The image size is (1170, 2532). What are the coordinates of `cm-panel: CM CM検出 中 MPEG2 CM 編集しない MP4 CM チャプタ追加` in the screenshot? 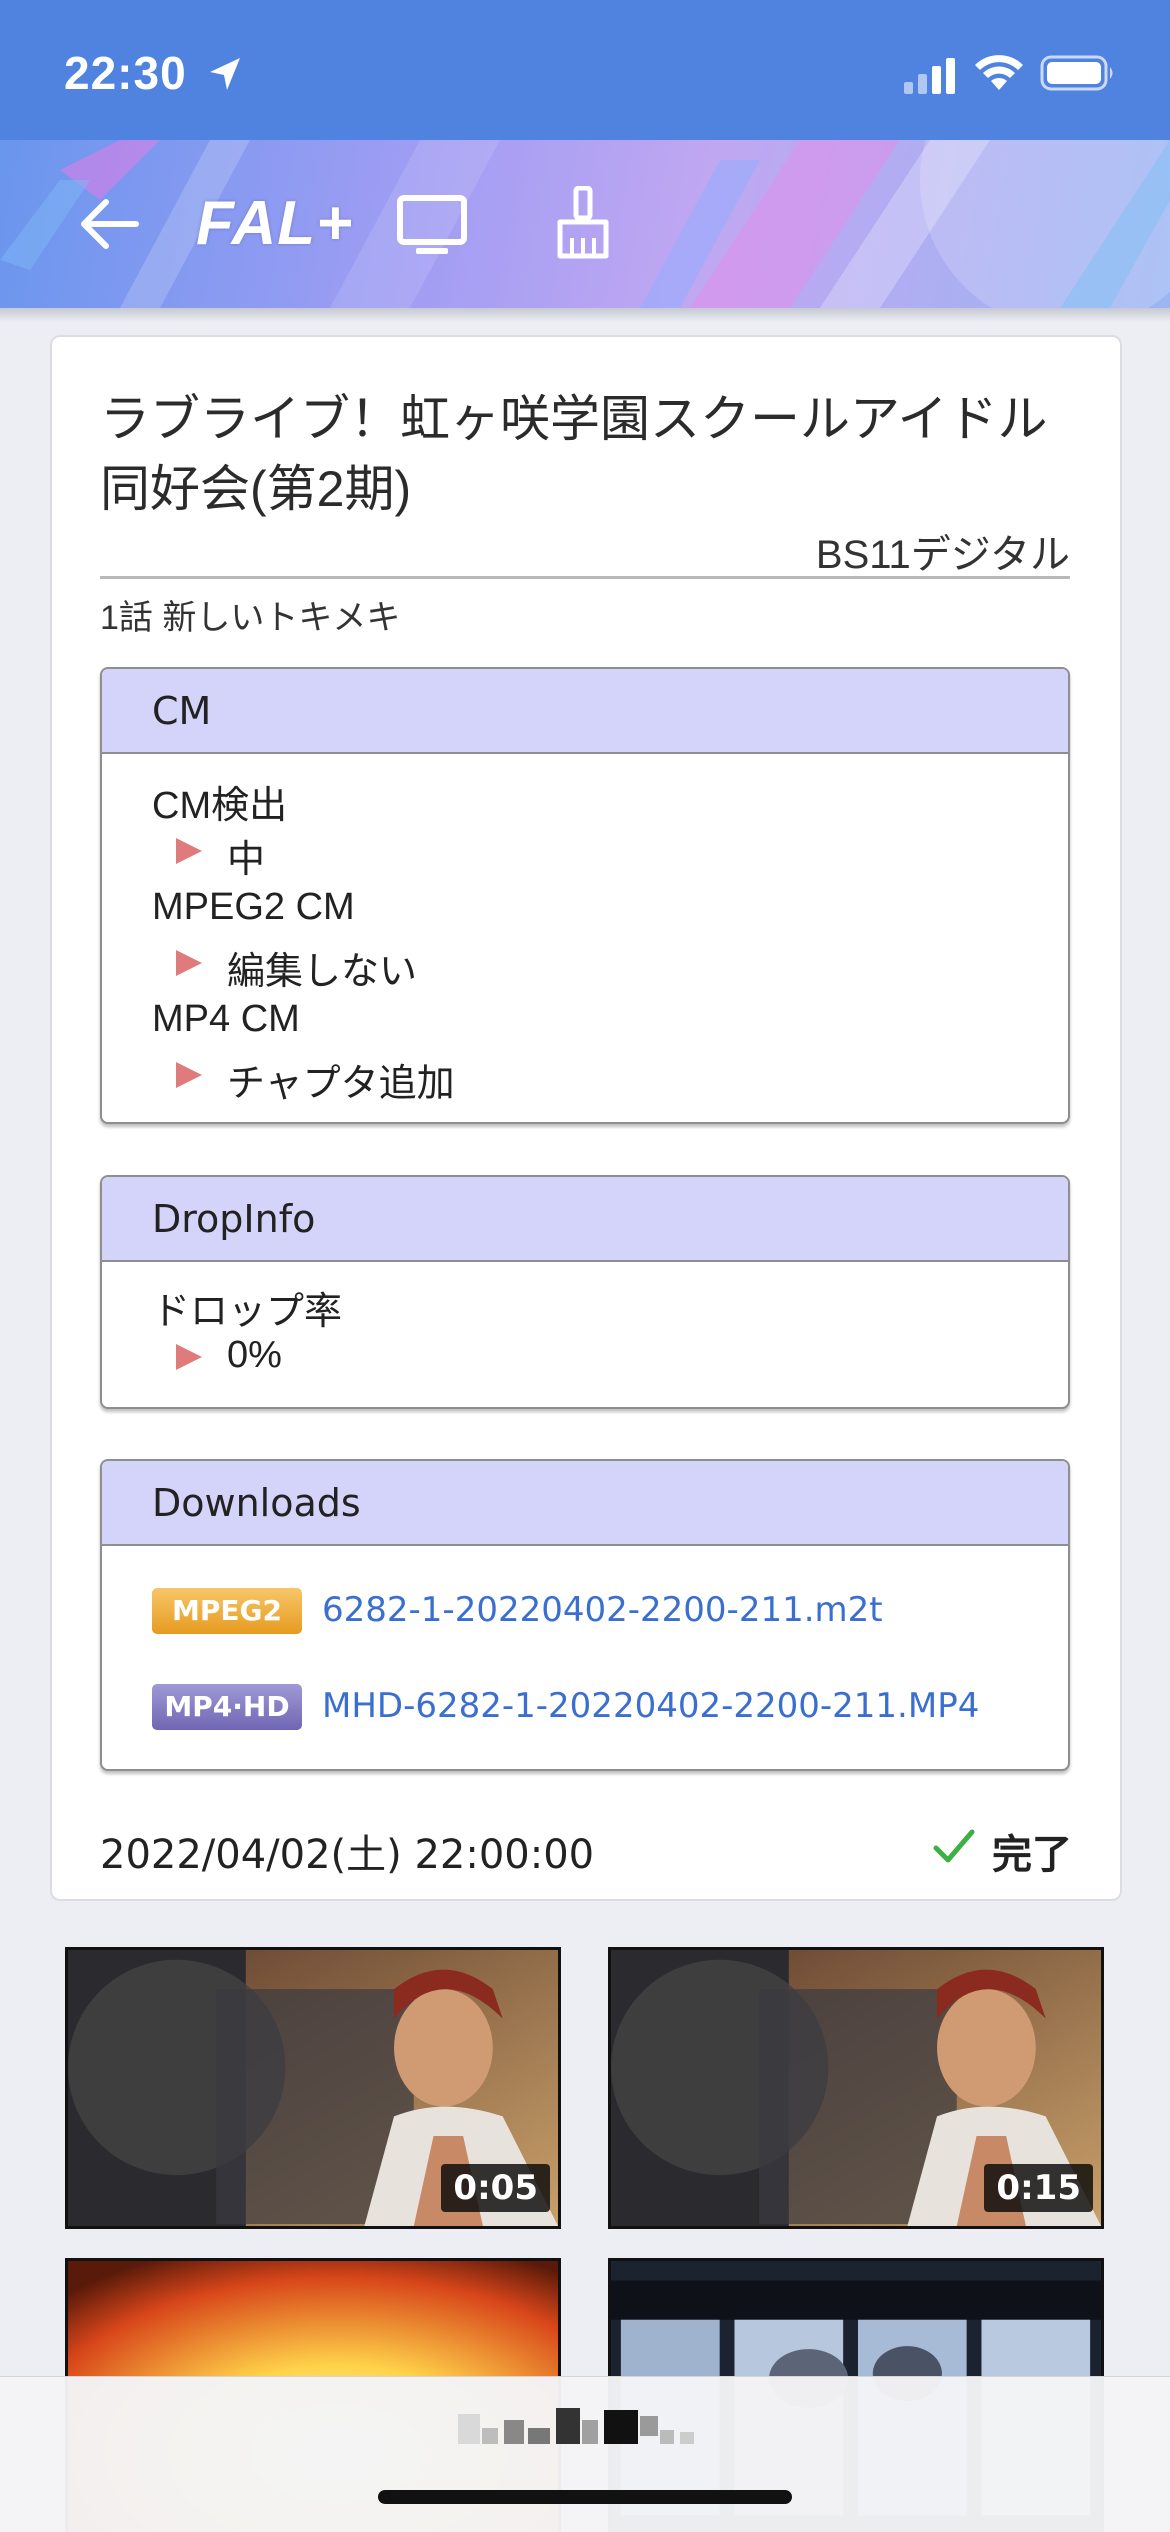 It's located at (585, 895).